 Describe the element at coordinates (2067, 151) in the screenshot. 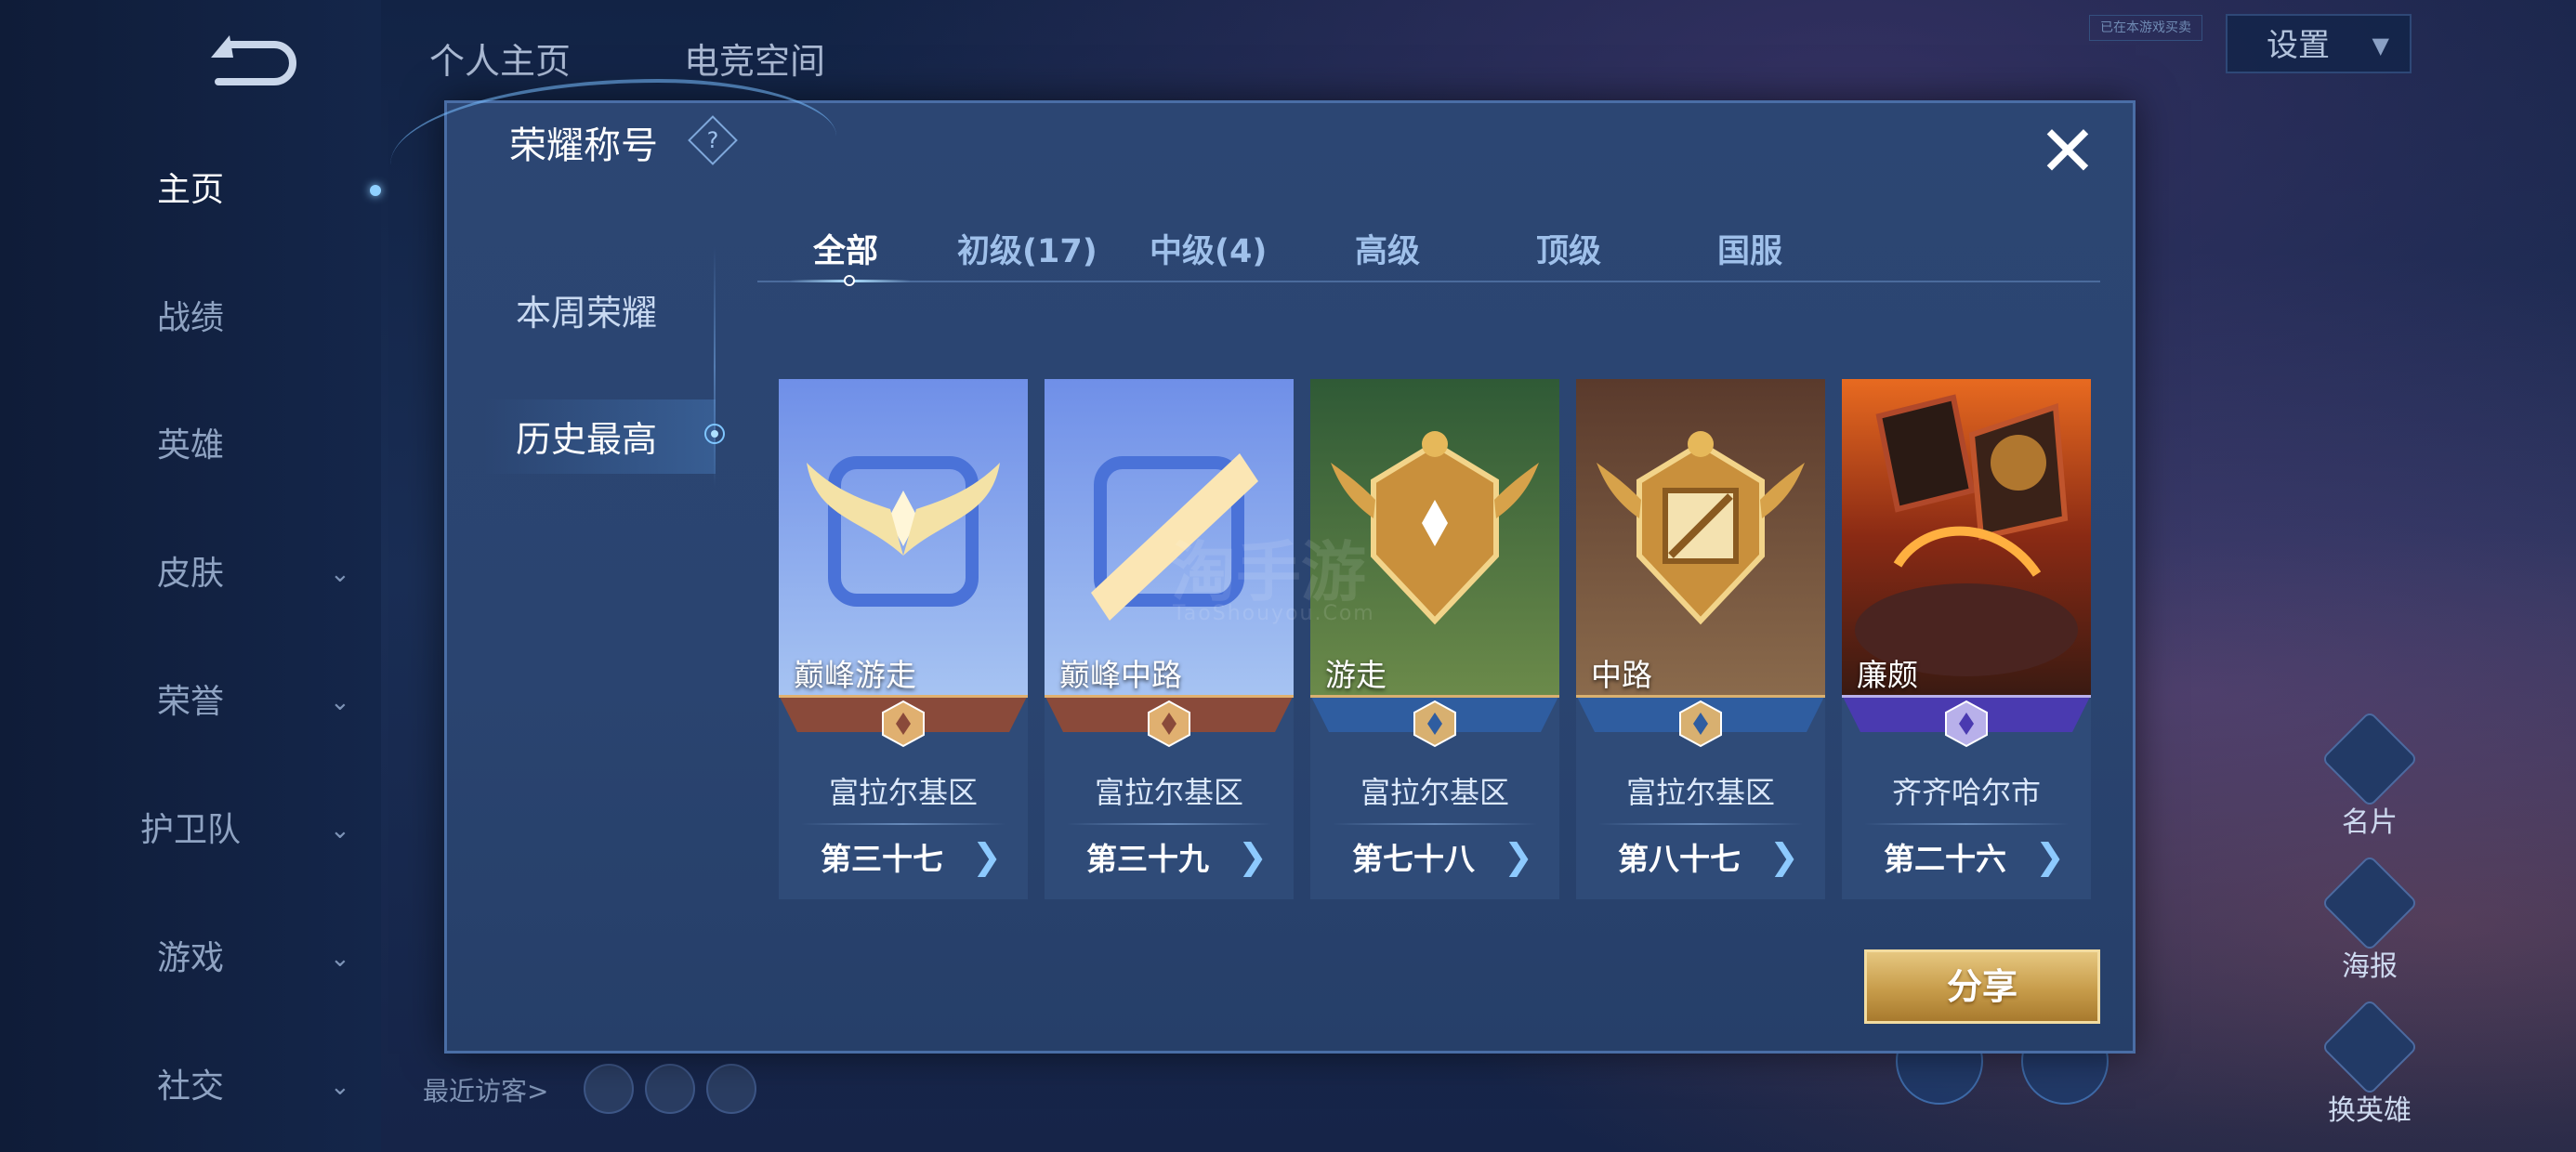

I see `close-button: ✕` at that location.